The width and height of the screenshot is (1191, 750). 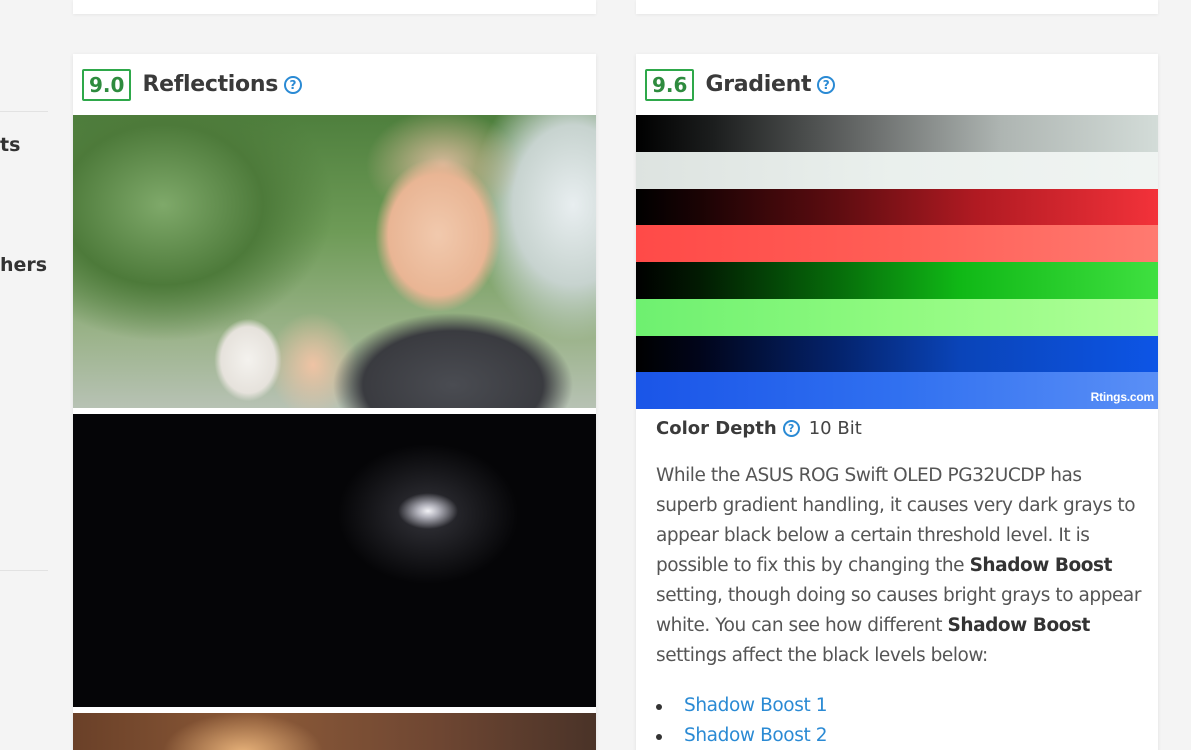 What do you see at coordinates (897, 84) in the screenshot?
I see `gradient-header: 9.6 Gradient ?` at bounding box center [897, 84].